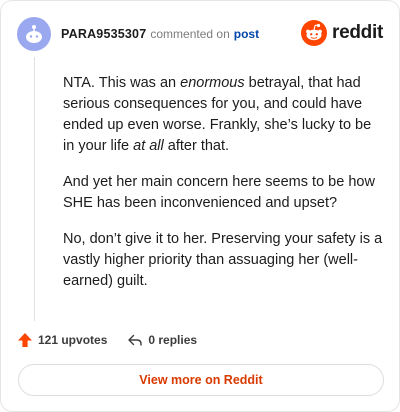 Image resolution: width=400 pixels, height=412 pixels. Describe the element at coordinates (173, 340) in the screenshot. I see `reply-count: 0 replies` at that location.